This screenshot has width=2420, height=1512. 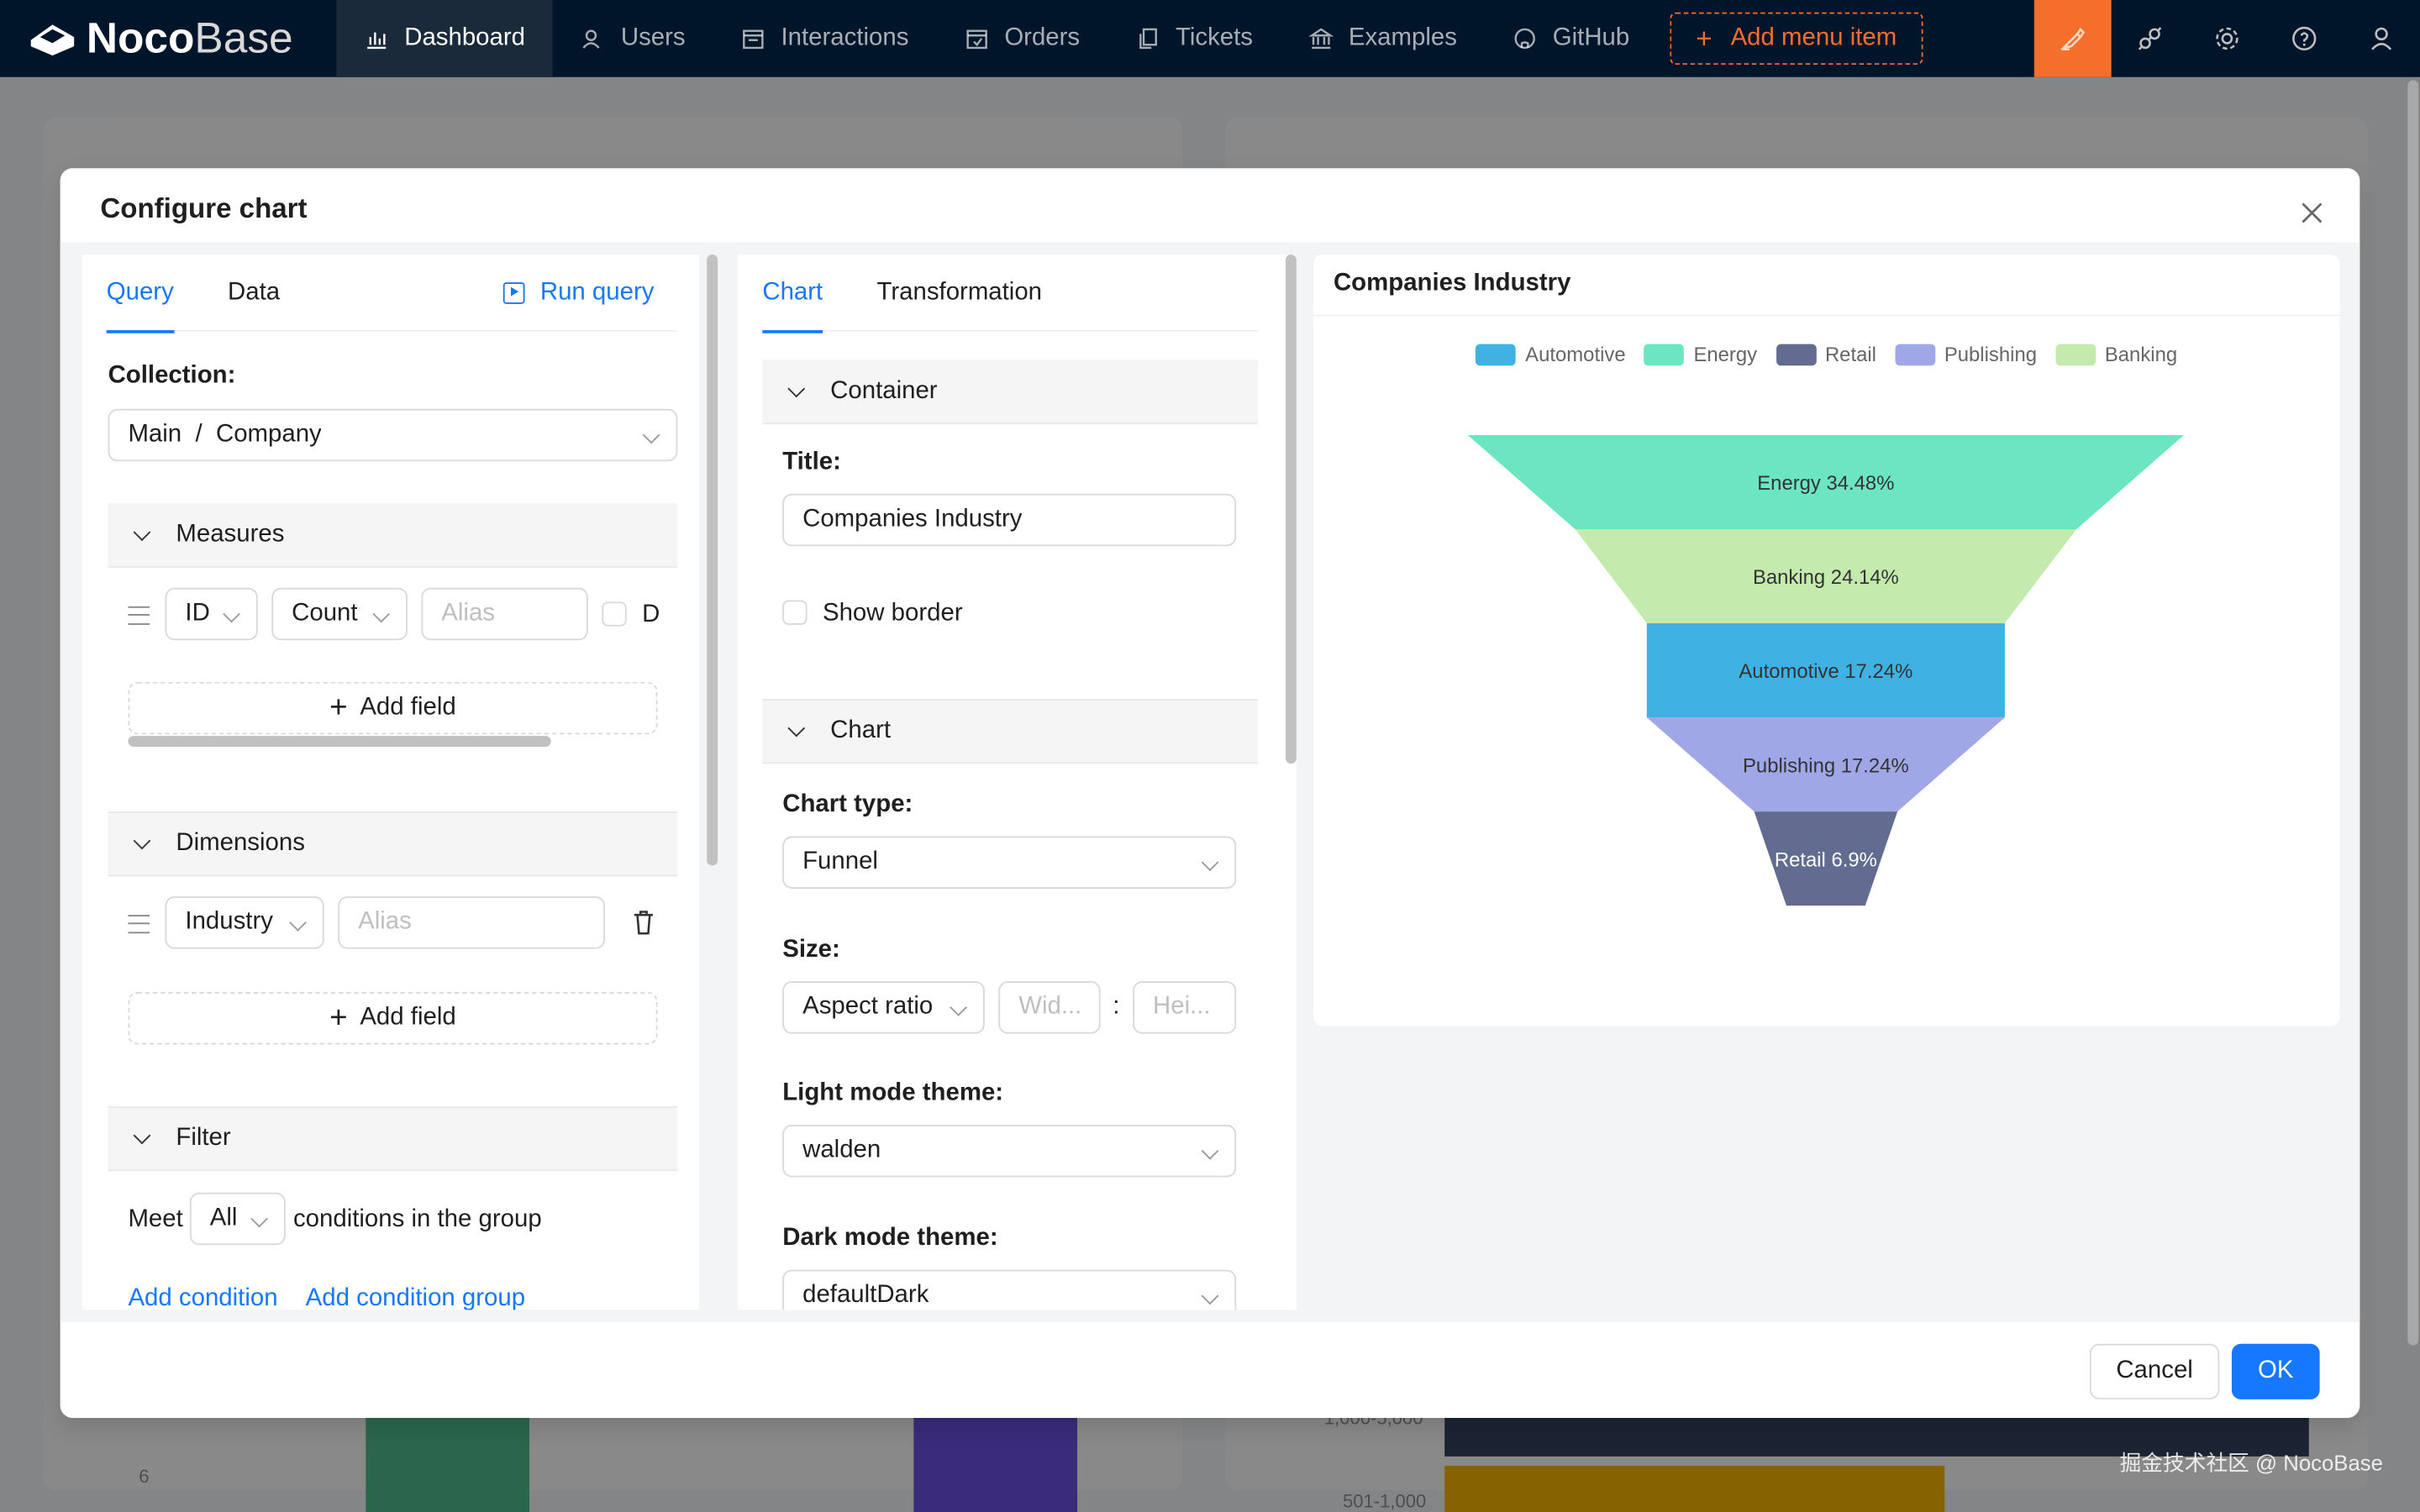 I want to click on add-menu-item-label: Add menu item, so click(x=1813, y=37).